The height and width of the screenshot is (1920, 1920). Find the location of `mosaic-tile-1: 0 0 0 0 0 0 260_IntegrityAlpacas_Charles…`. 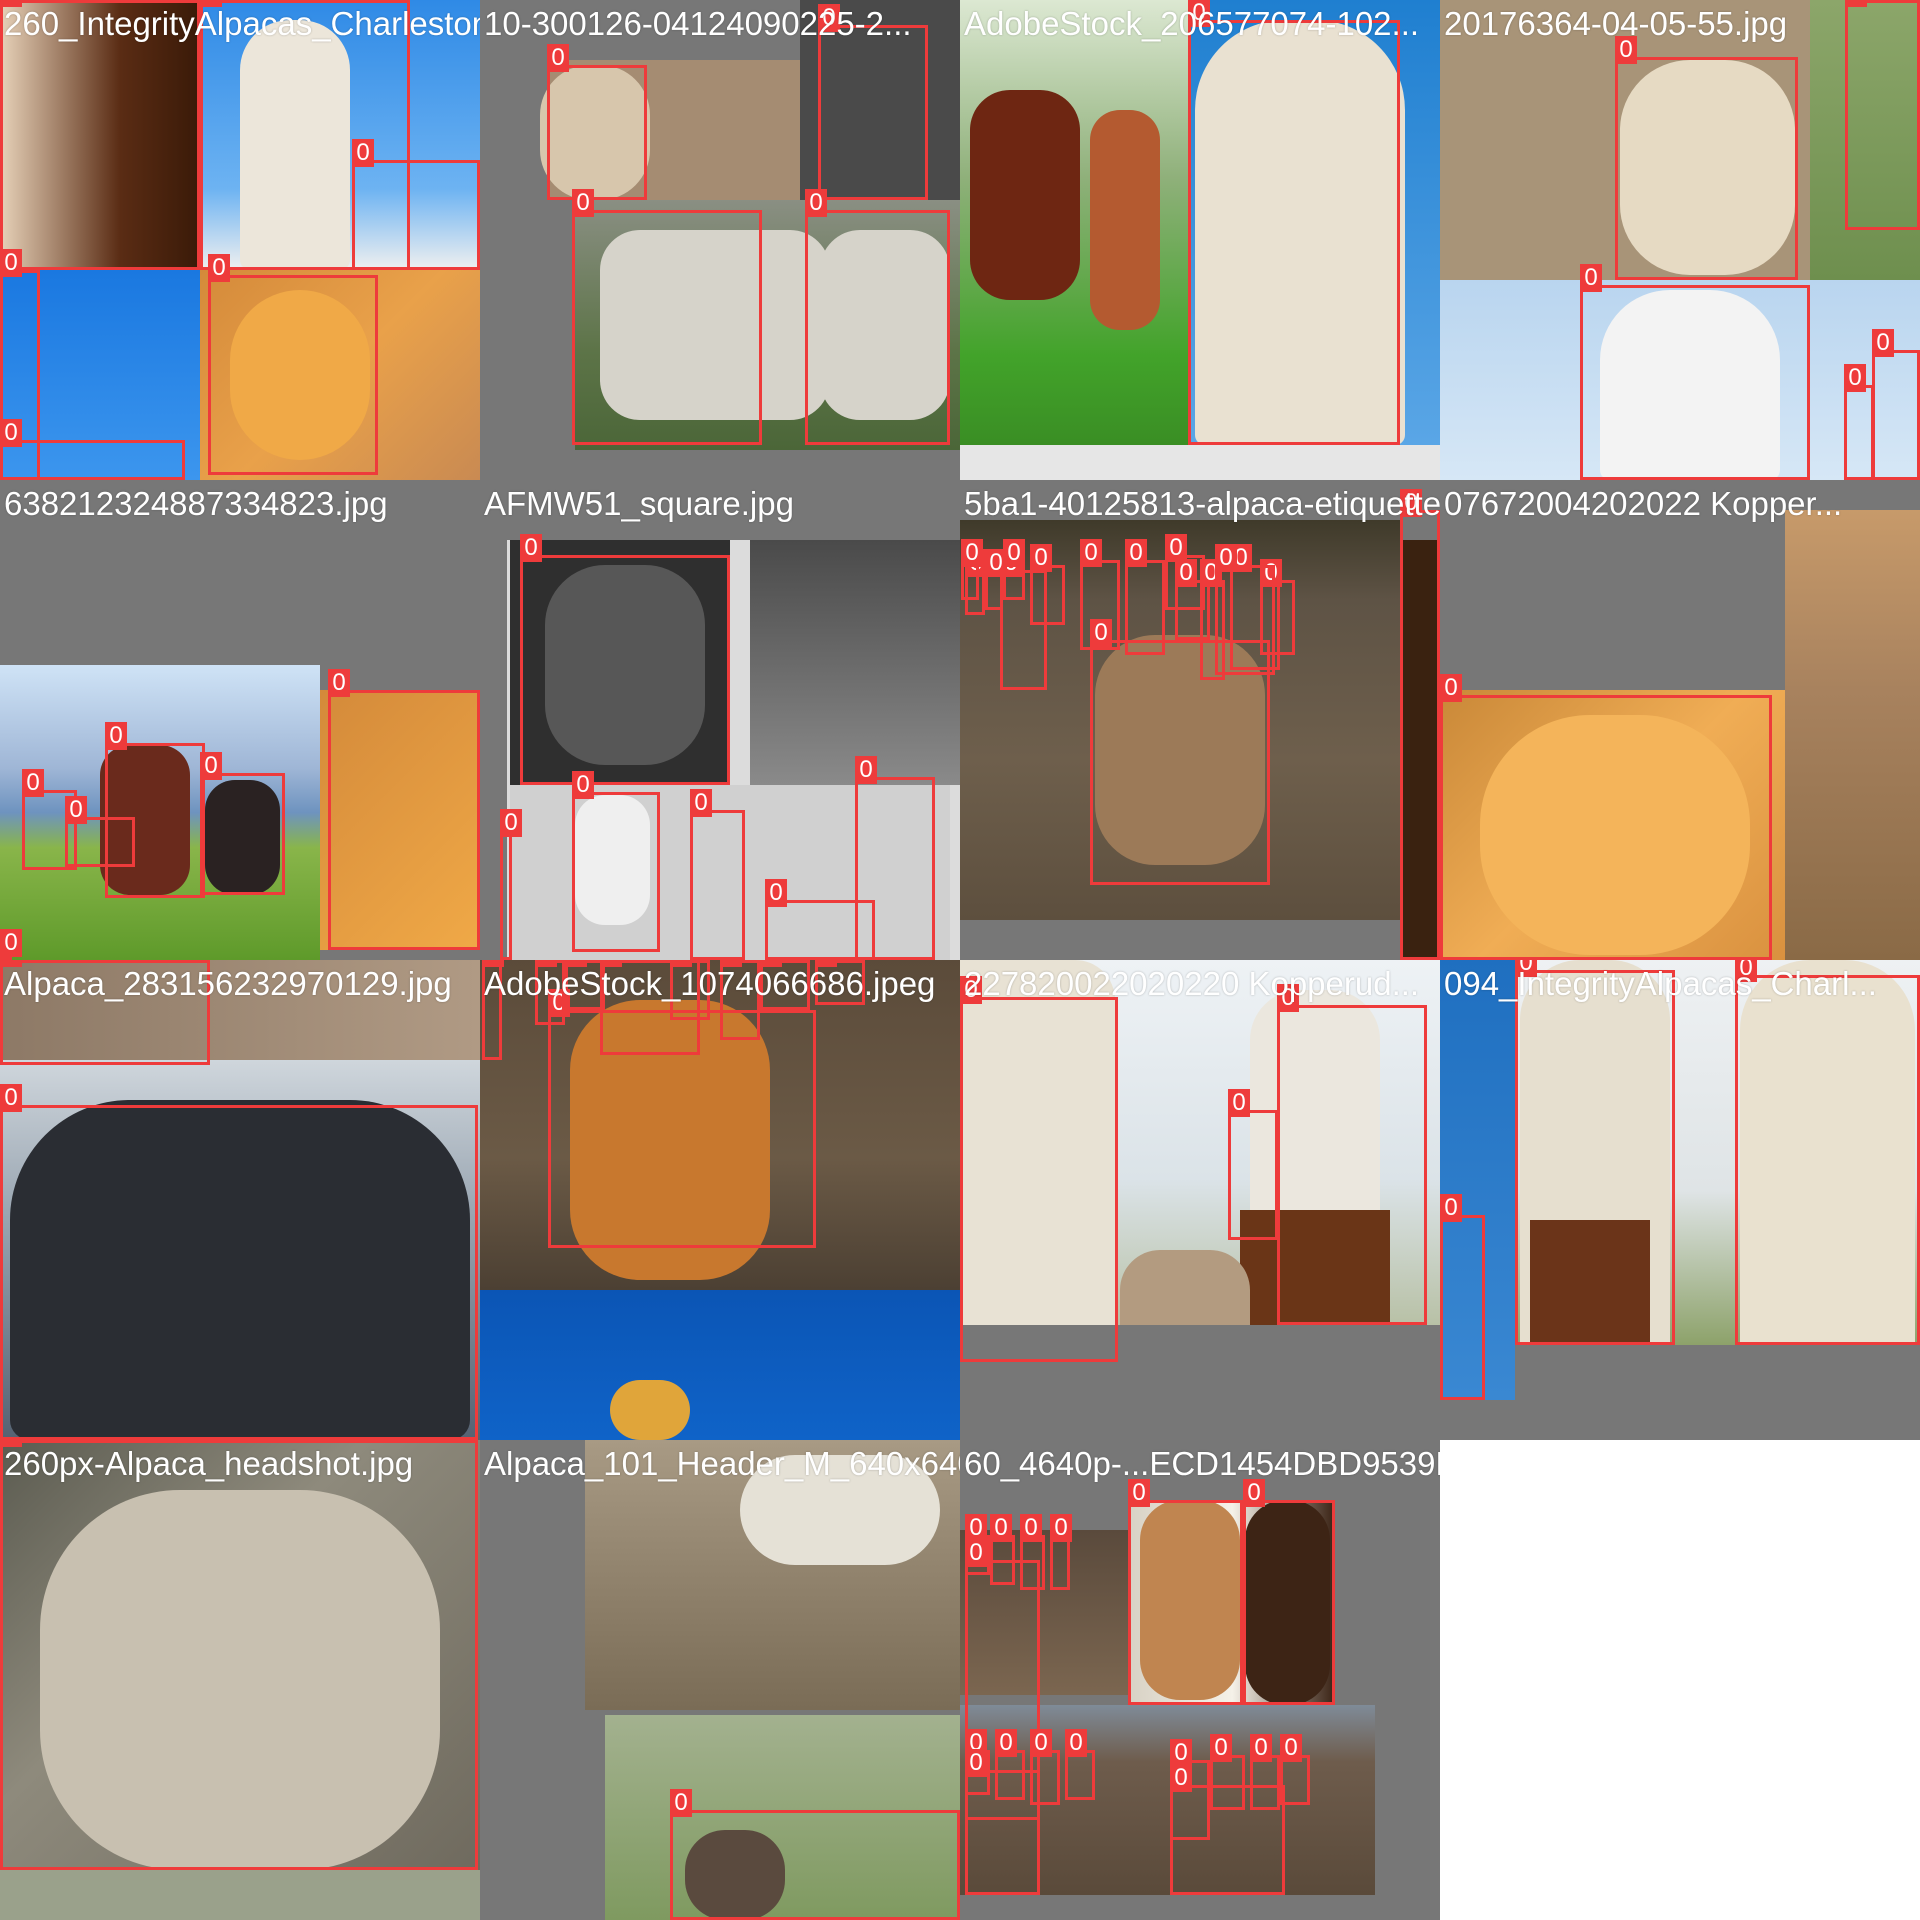

mosaic-tile-1: 0 0 0 0 0 0 260_IntegrityAlpacas_Charles… is located at coordinates (240, 240).